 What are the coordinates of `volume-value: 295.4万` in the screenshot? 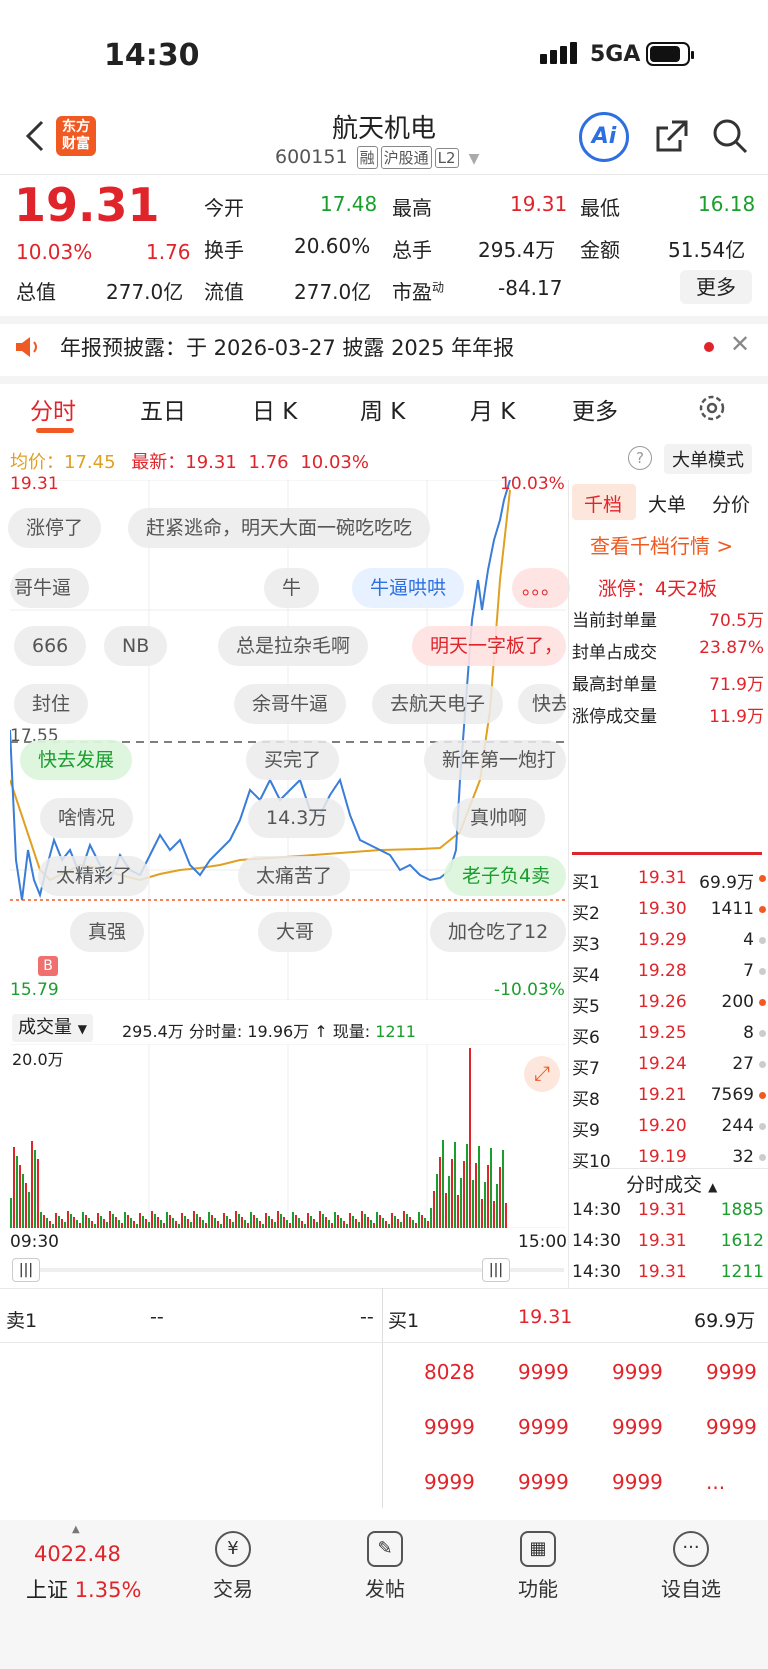 It's located at (517, 250).